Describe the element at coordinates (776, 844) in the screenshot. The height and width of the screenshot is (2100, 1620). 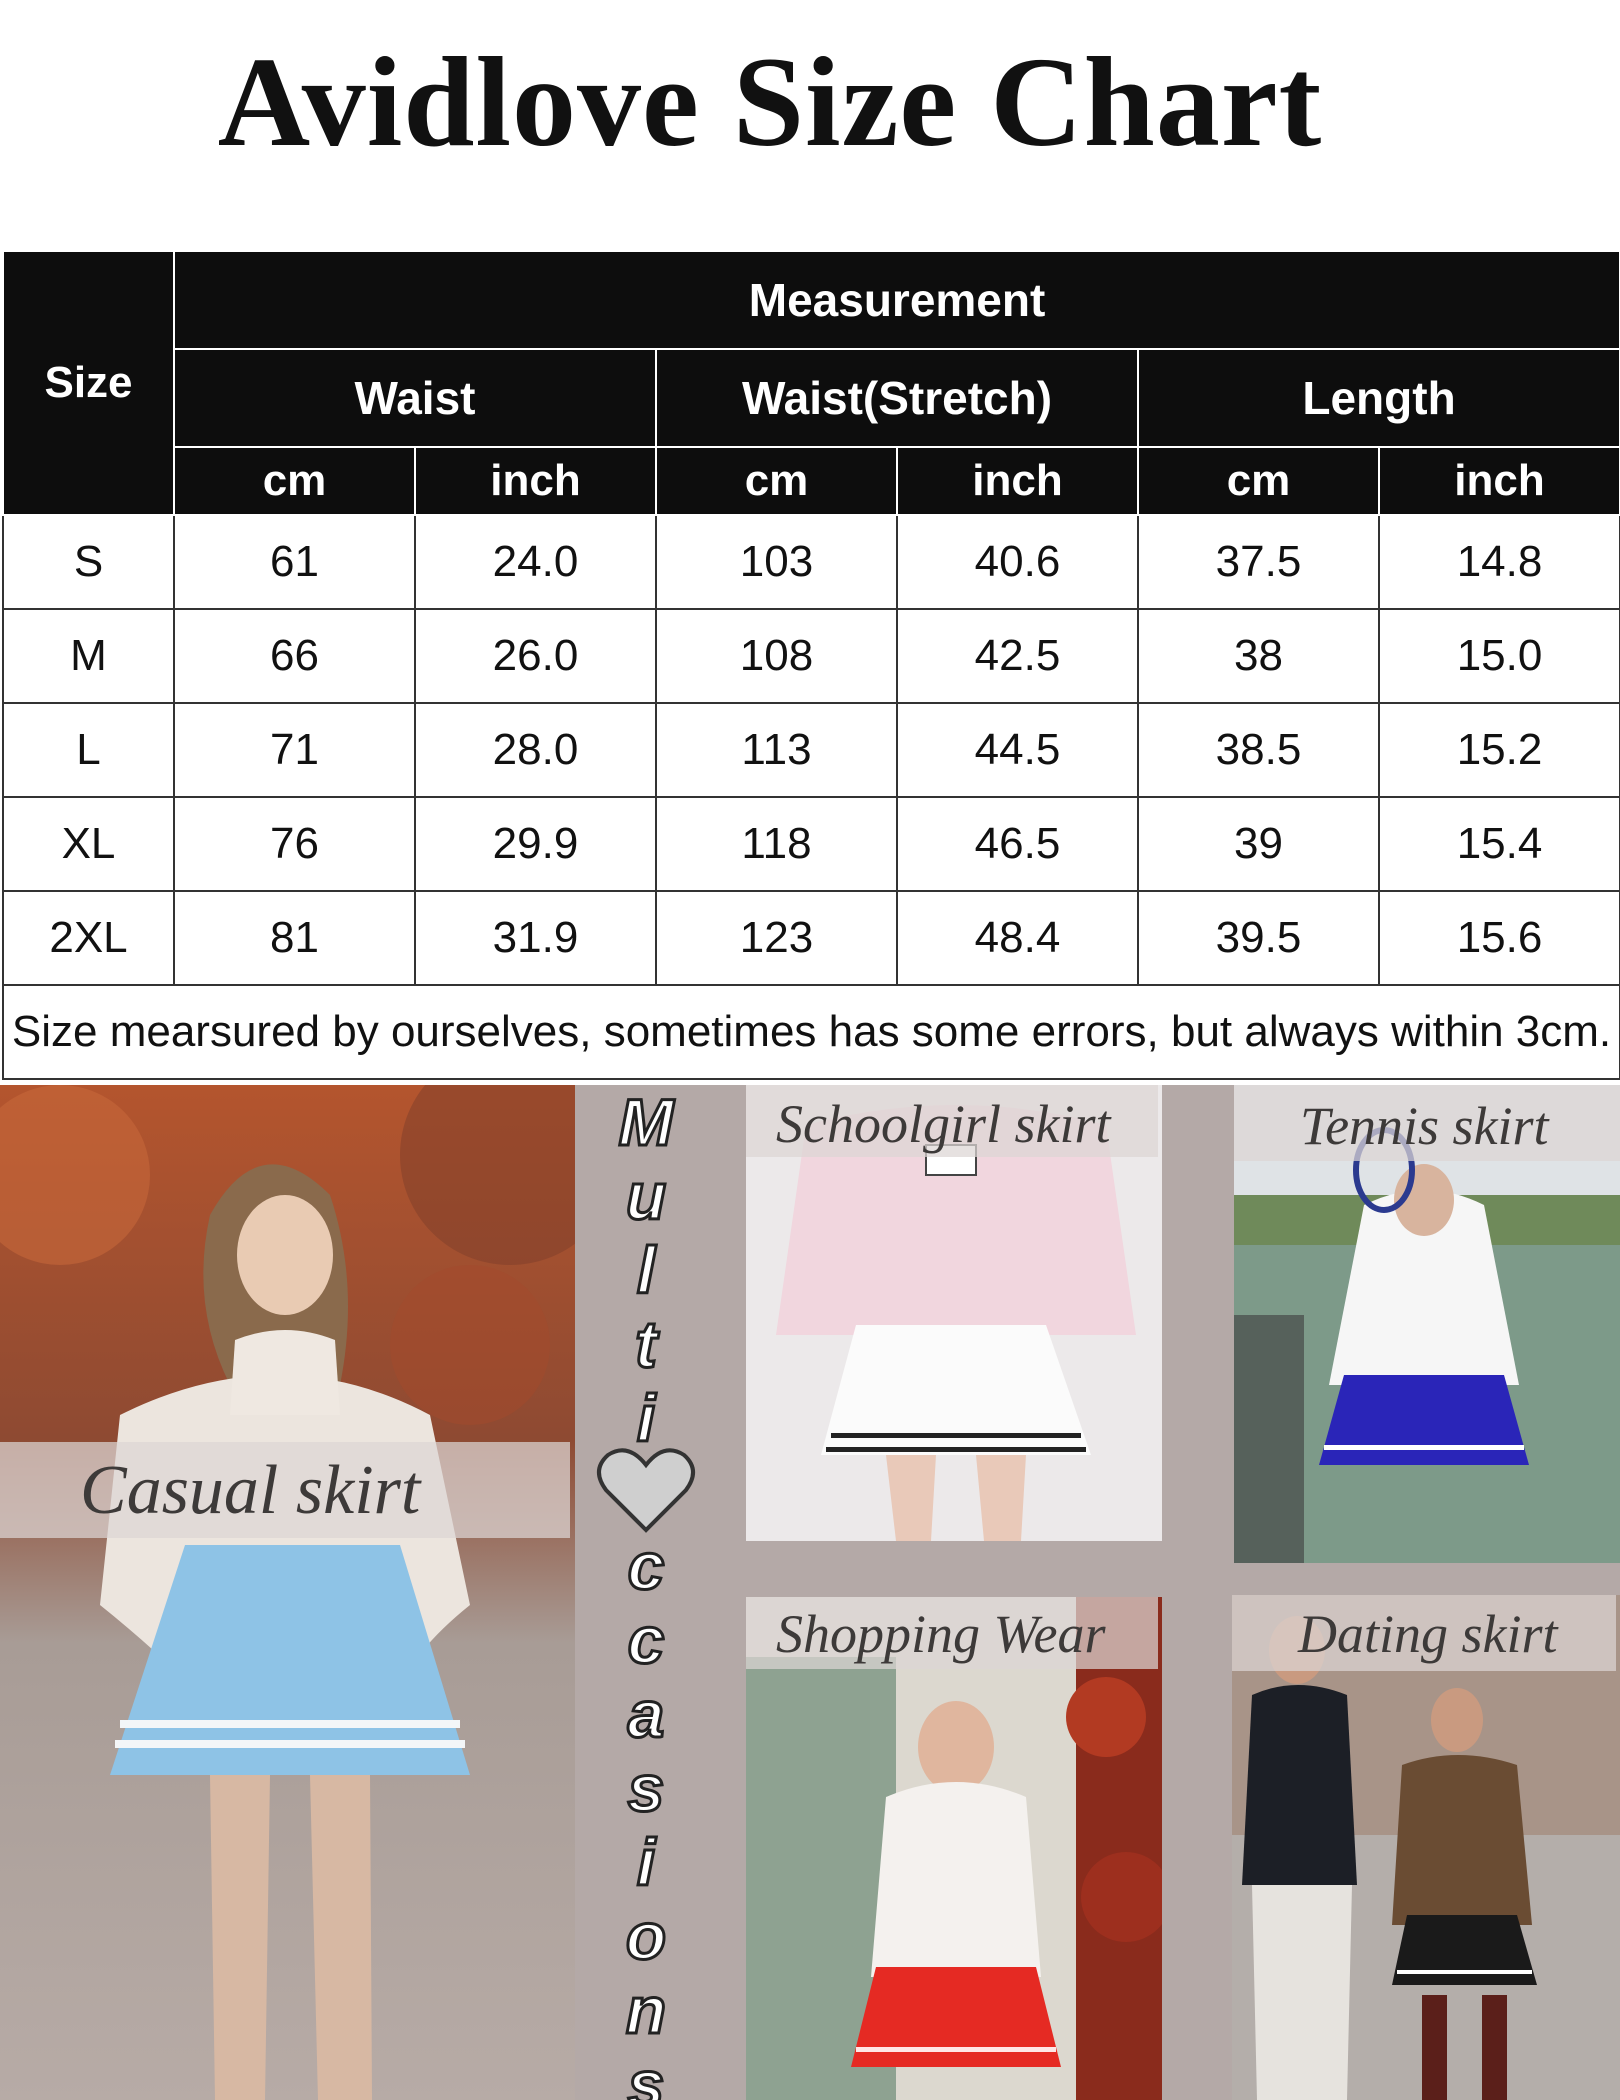
I see `table-cell: 118` at that location.